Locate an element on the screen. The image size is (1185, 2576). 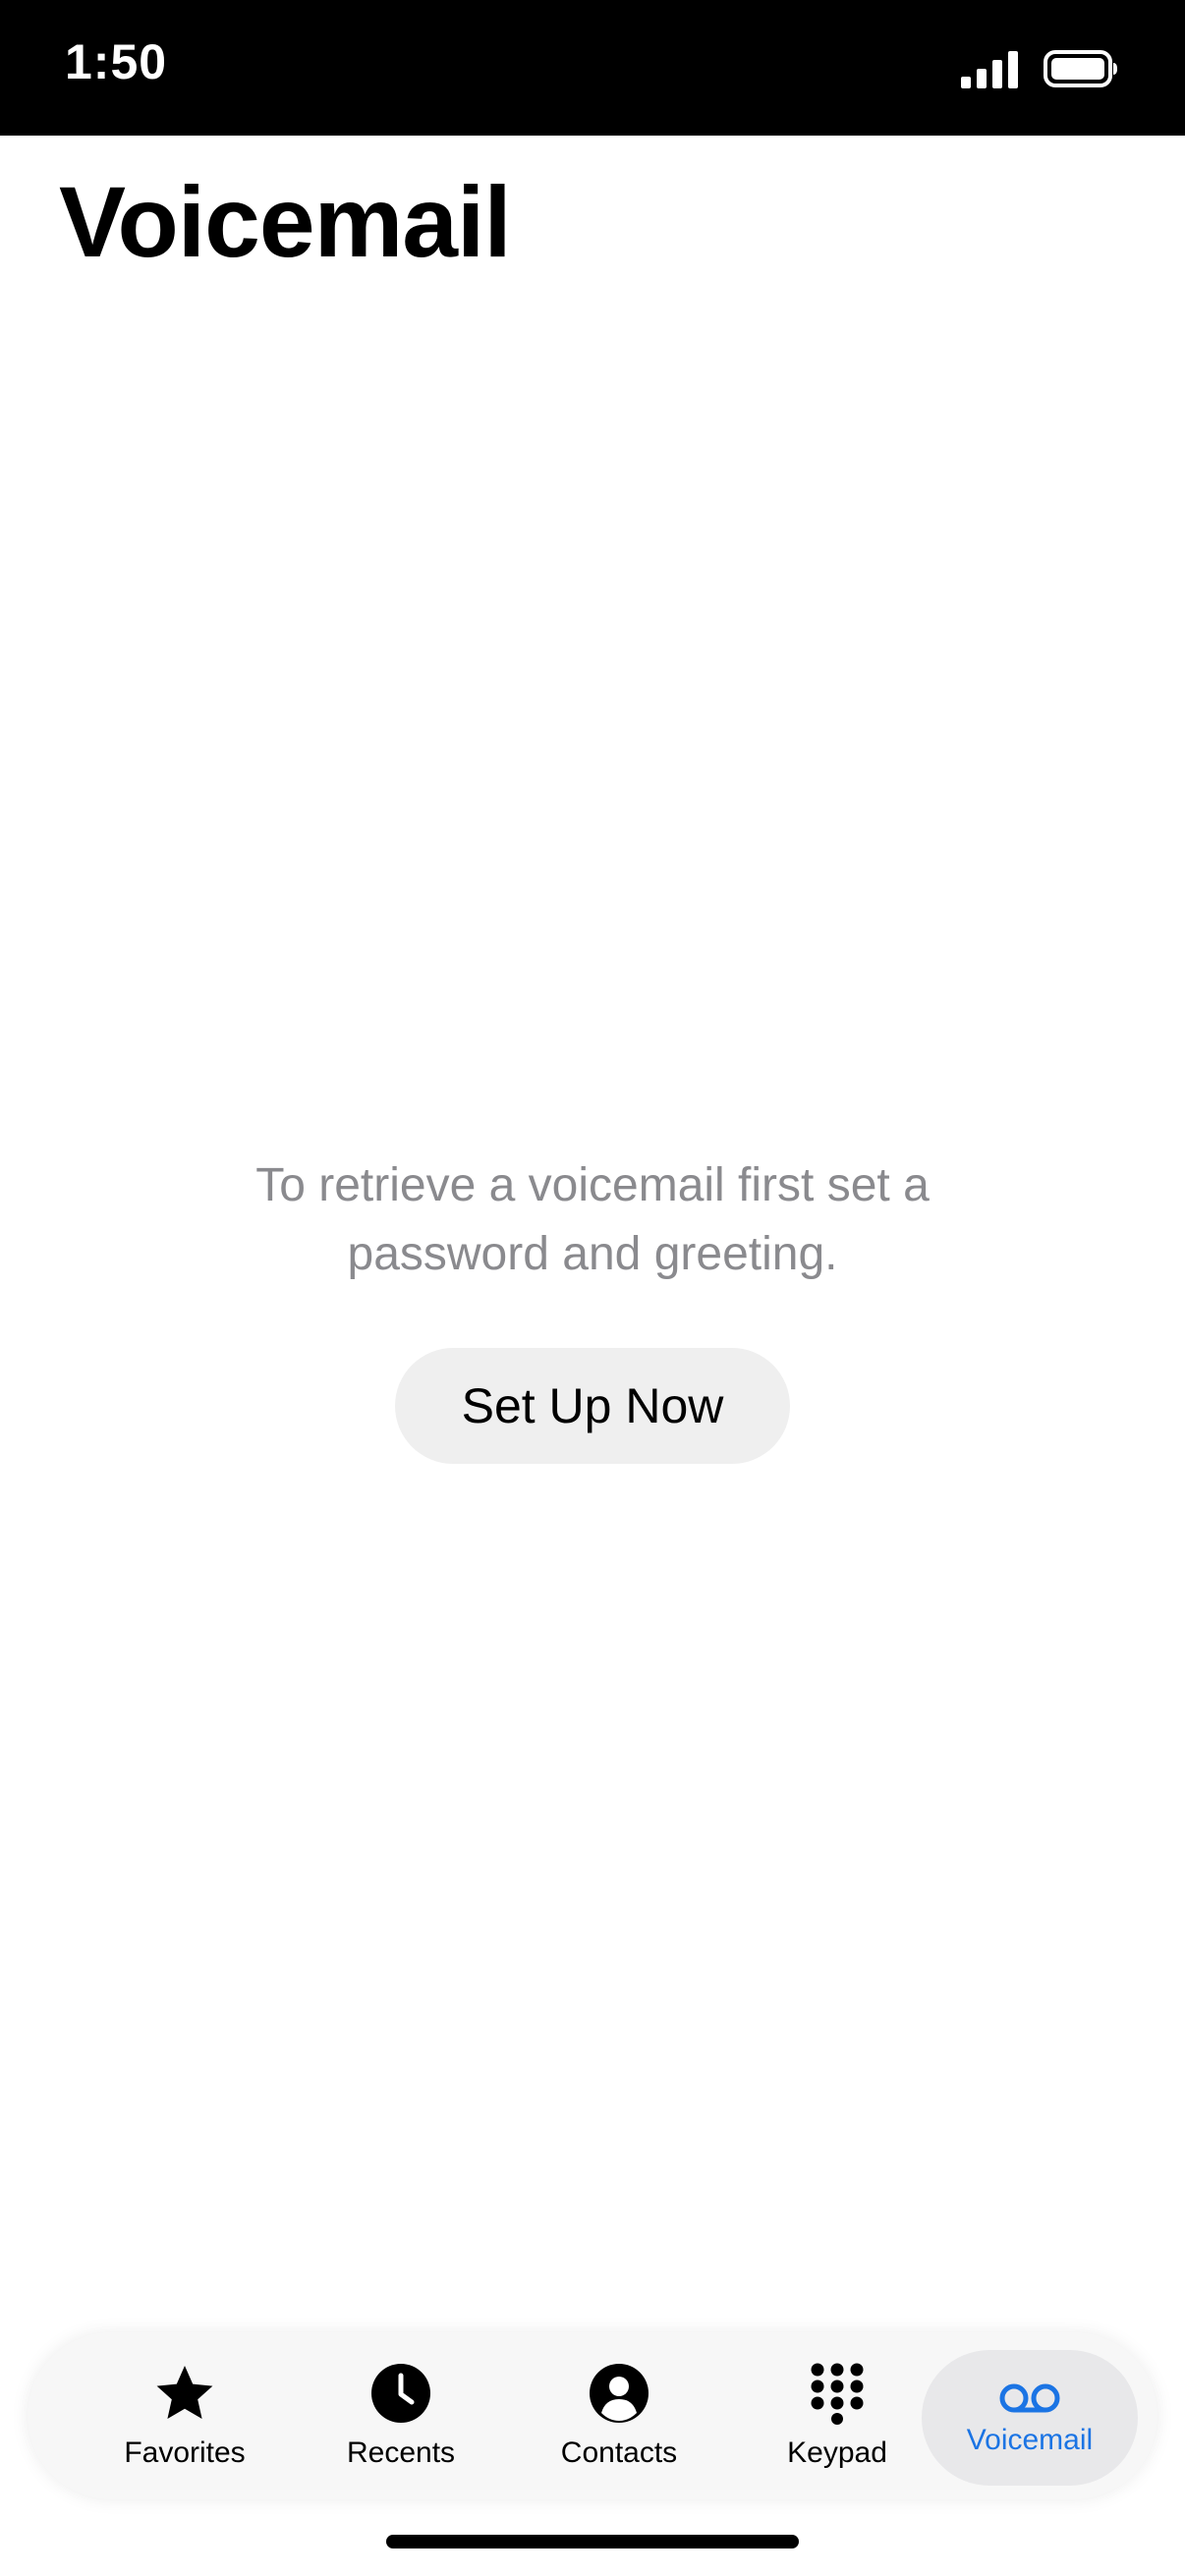
star-icon is located at coordinates (184, 2392).